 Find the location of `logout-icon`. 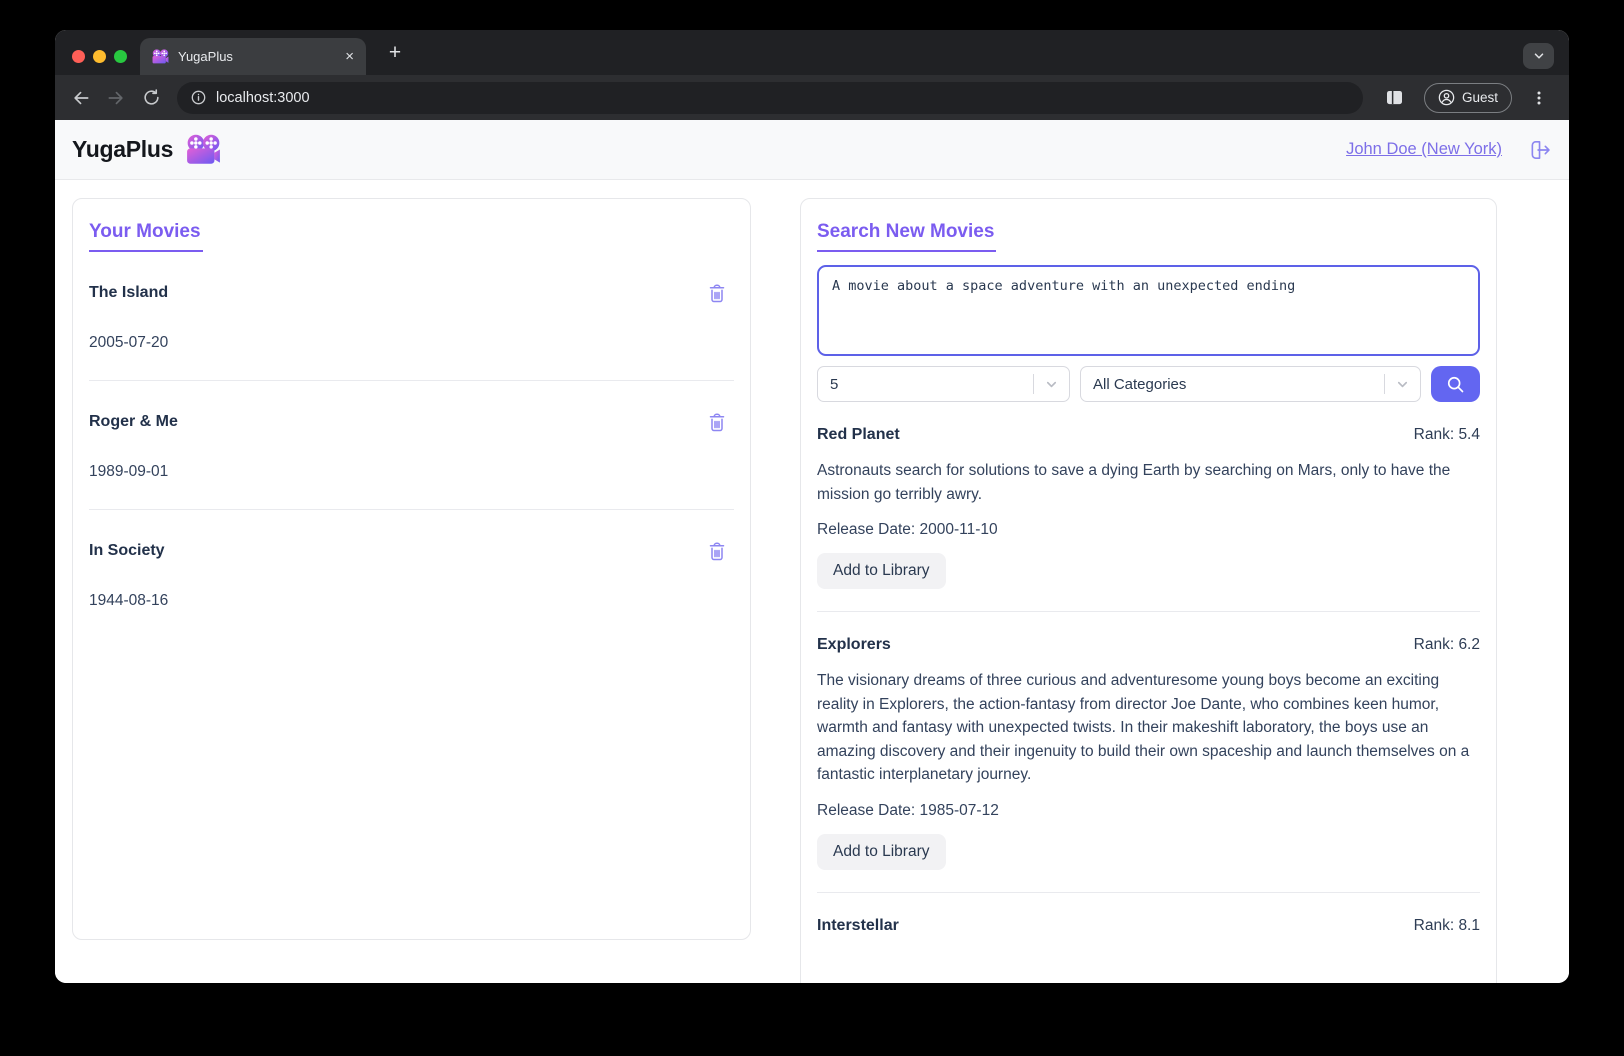

logout-icon is located at coordinates (1540, 149).